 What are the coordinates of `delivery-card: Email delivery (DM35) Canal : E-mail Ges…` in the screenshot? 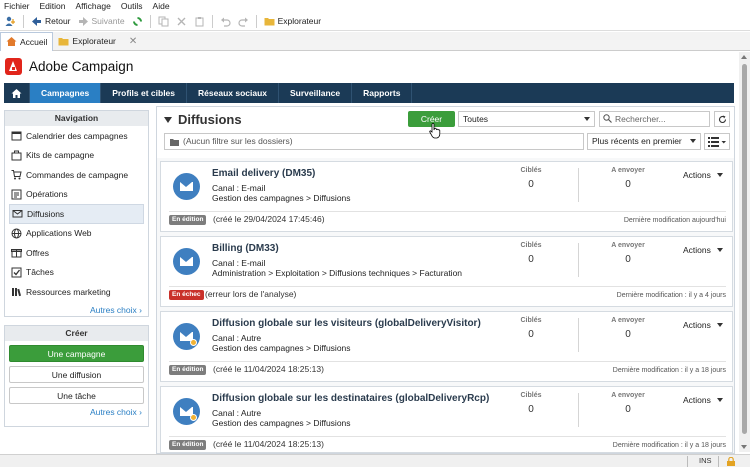 It's located at (446, 196).